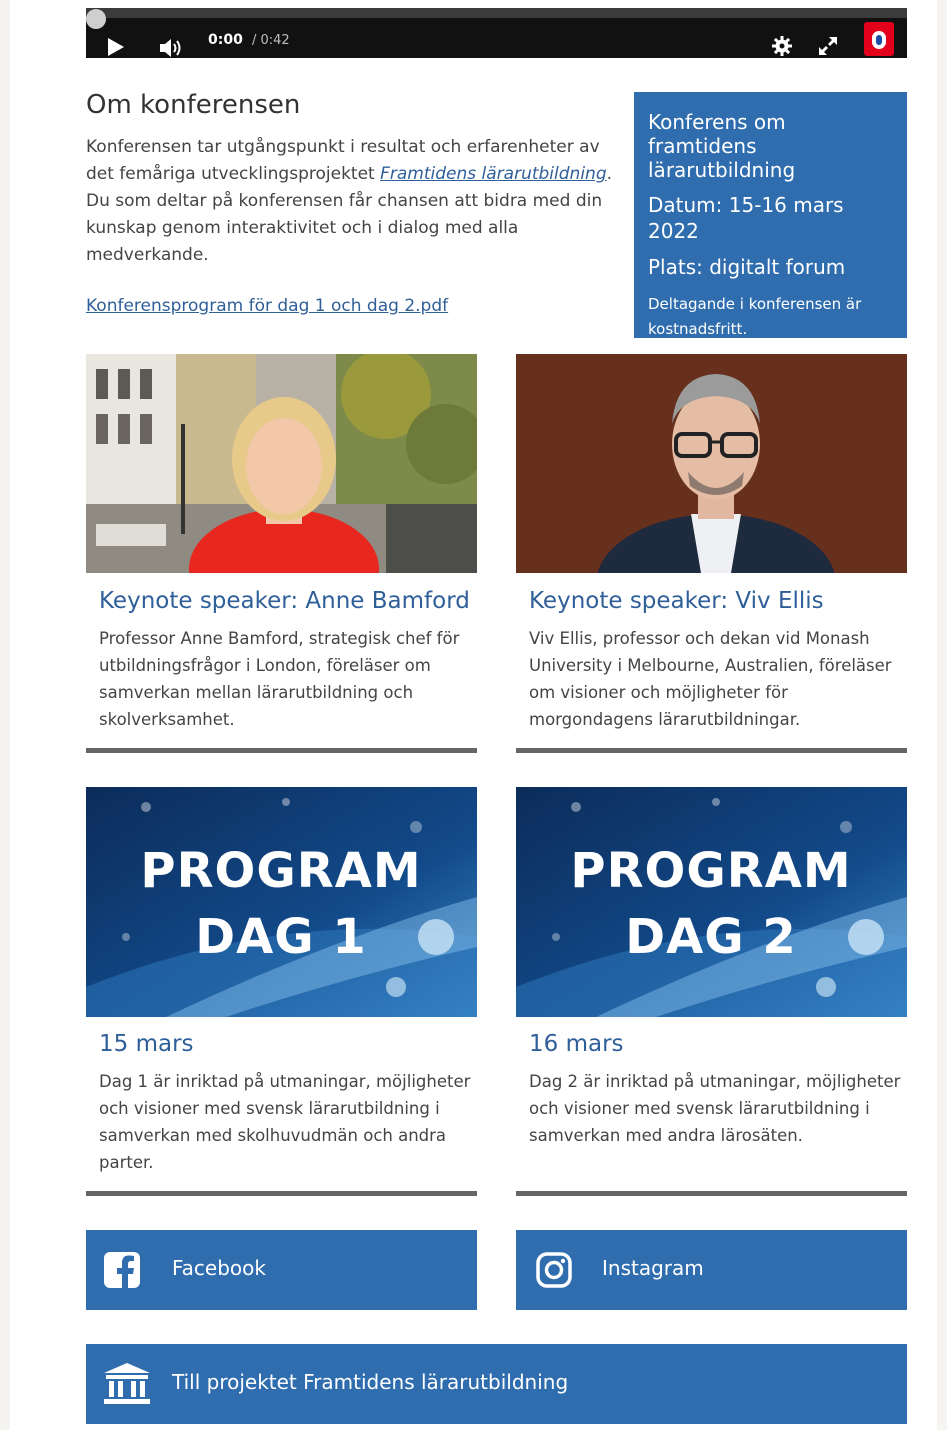 This screenshot has width=947, height=1430. I want to click on institution-icon, so click(127, 1383).